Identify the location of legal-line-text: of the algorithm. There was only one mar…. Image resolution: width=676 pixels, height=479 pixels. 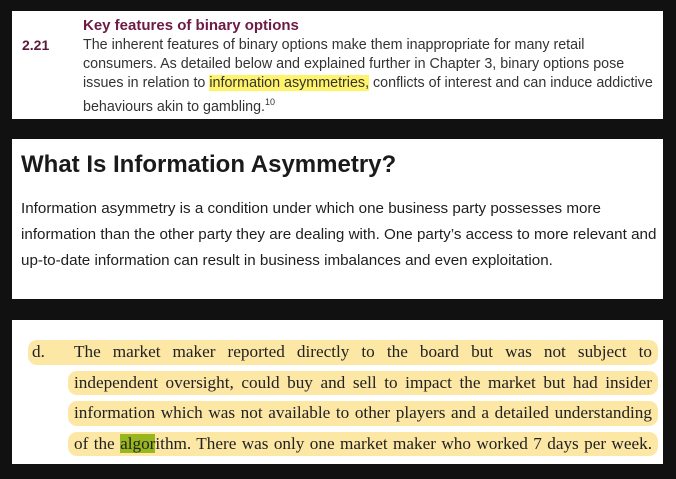
(363, 444).